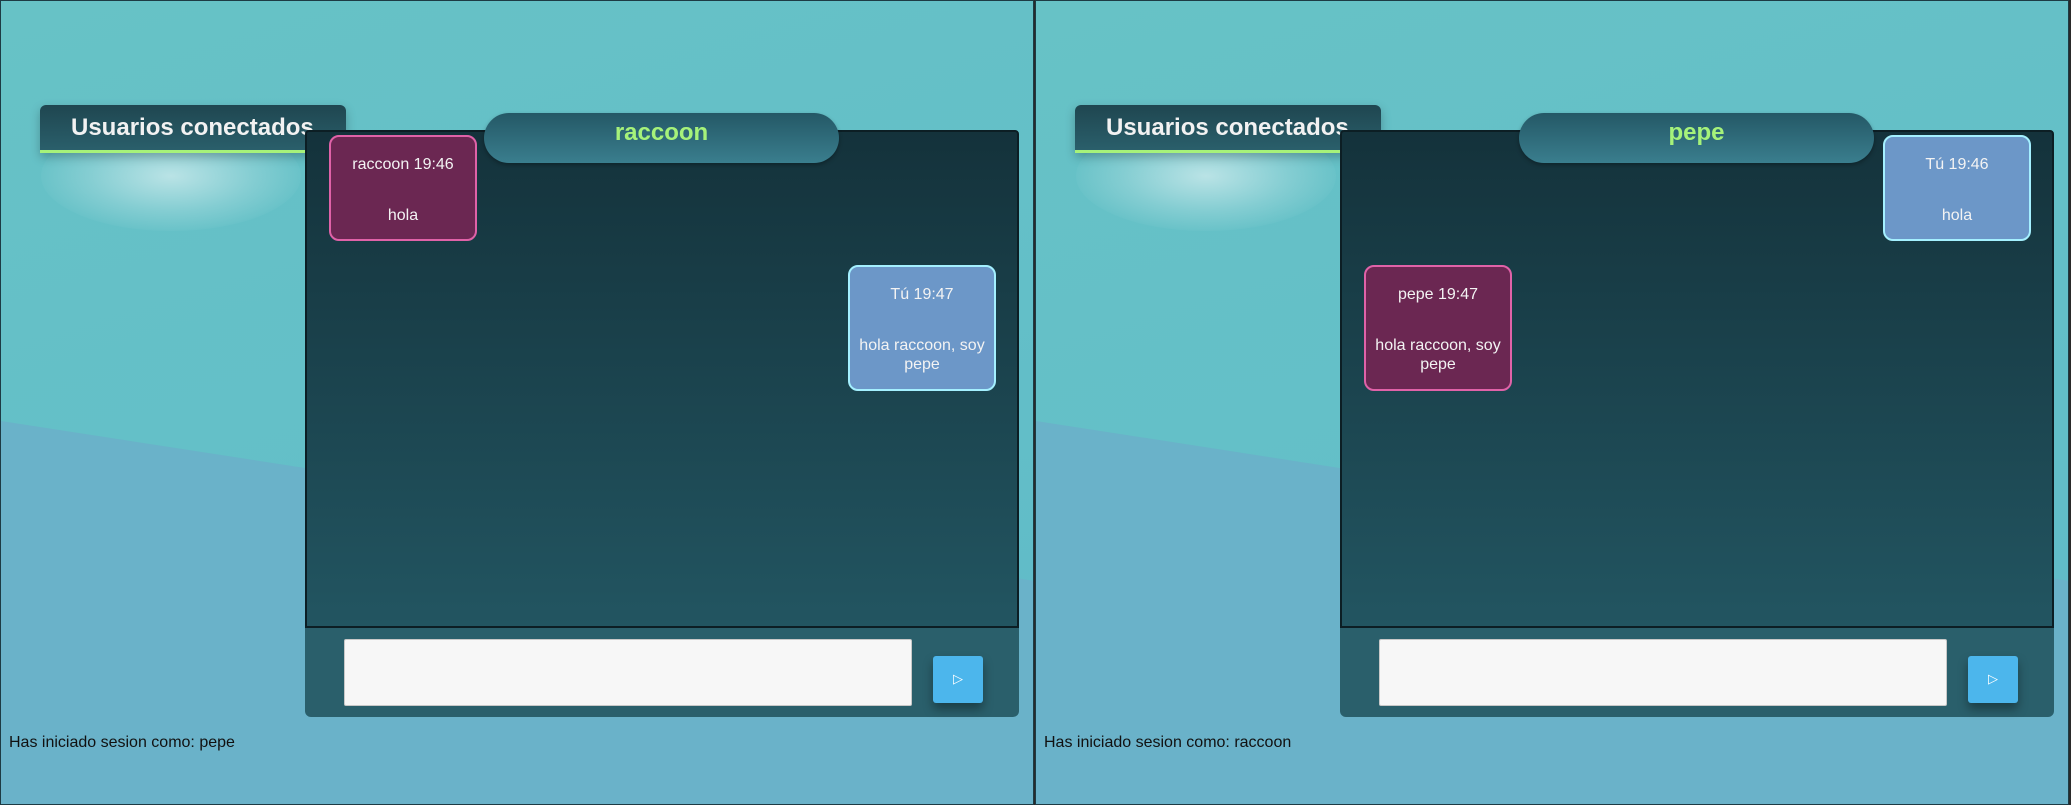 The width and height of the screenshot is (2071, 805). What do you see at coordinates (661, 138) in the screenshot?
I see `chat-partner-header: raccoon` at bounding box center [661, 138].